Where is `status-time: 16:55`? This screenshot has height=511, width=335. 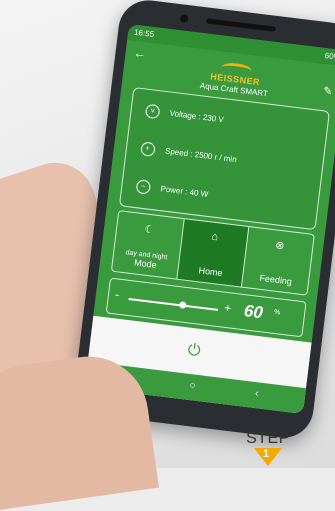
status-time: 16:55 is located at coordinates (144, 33).